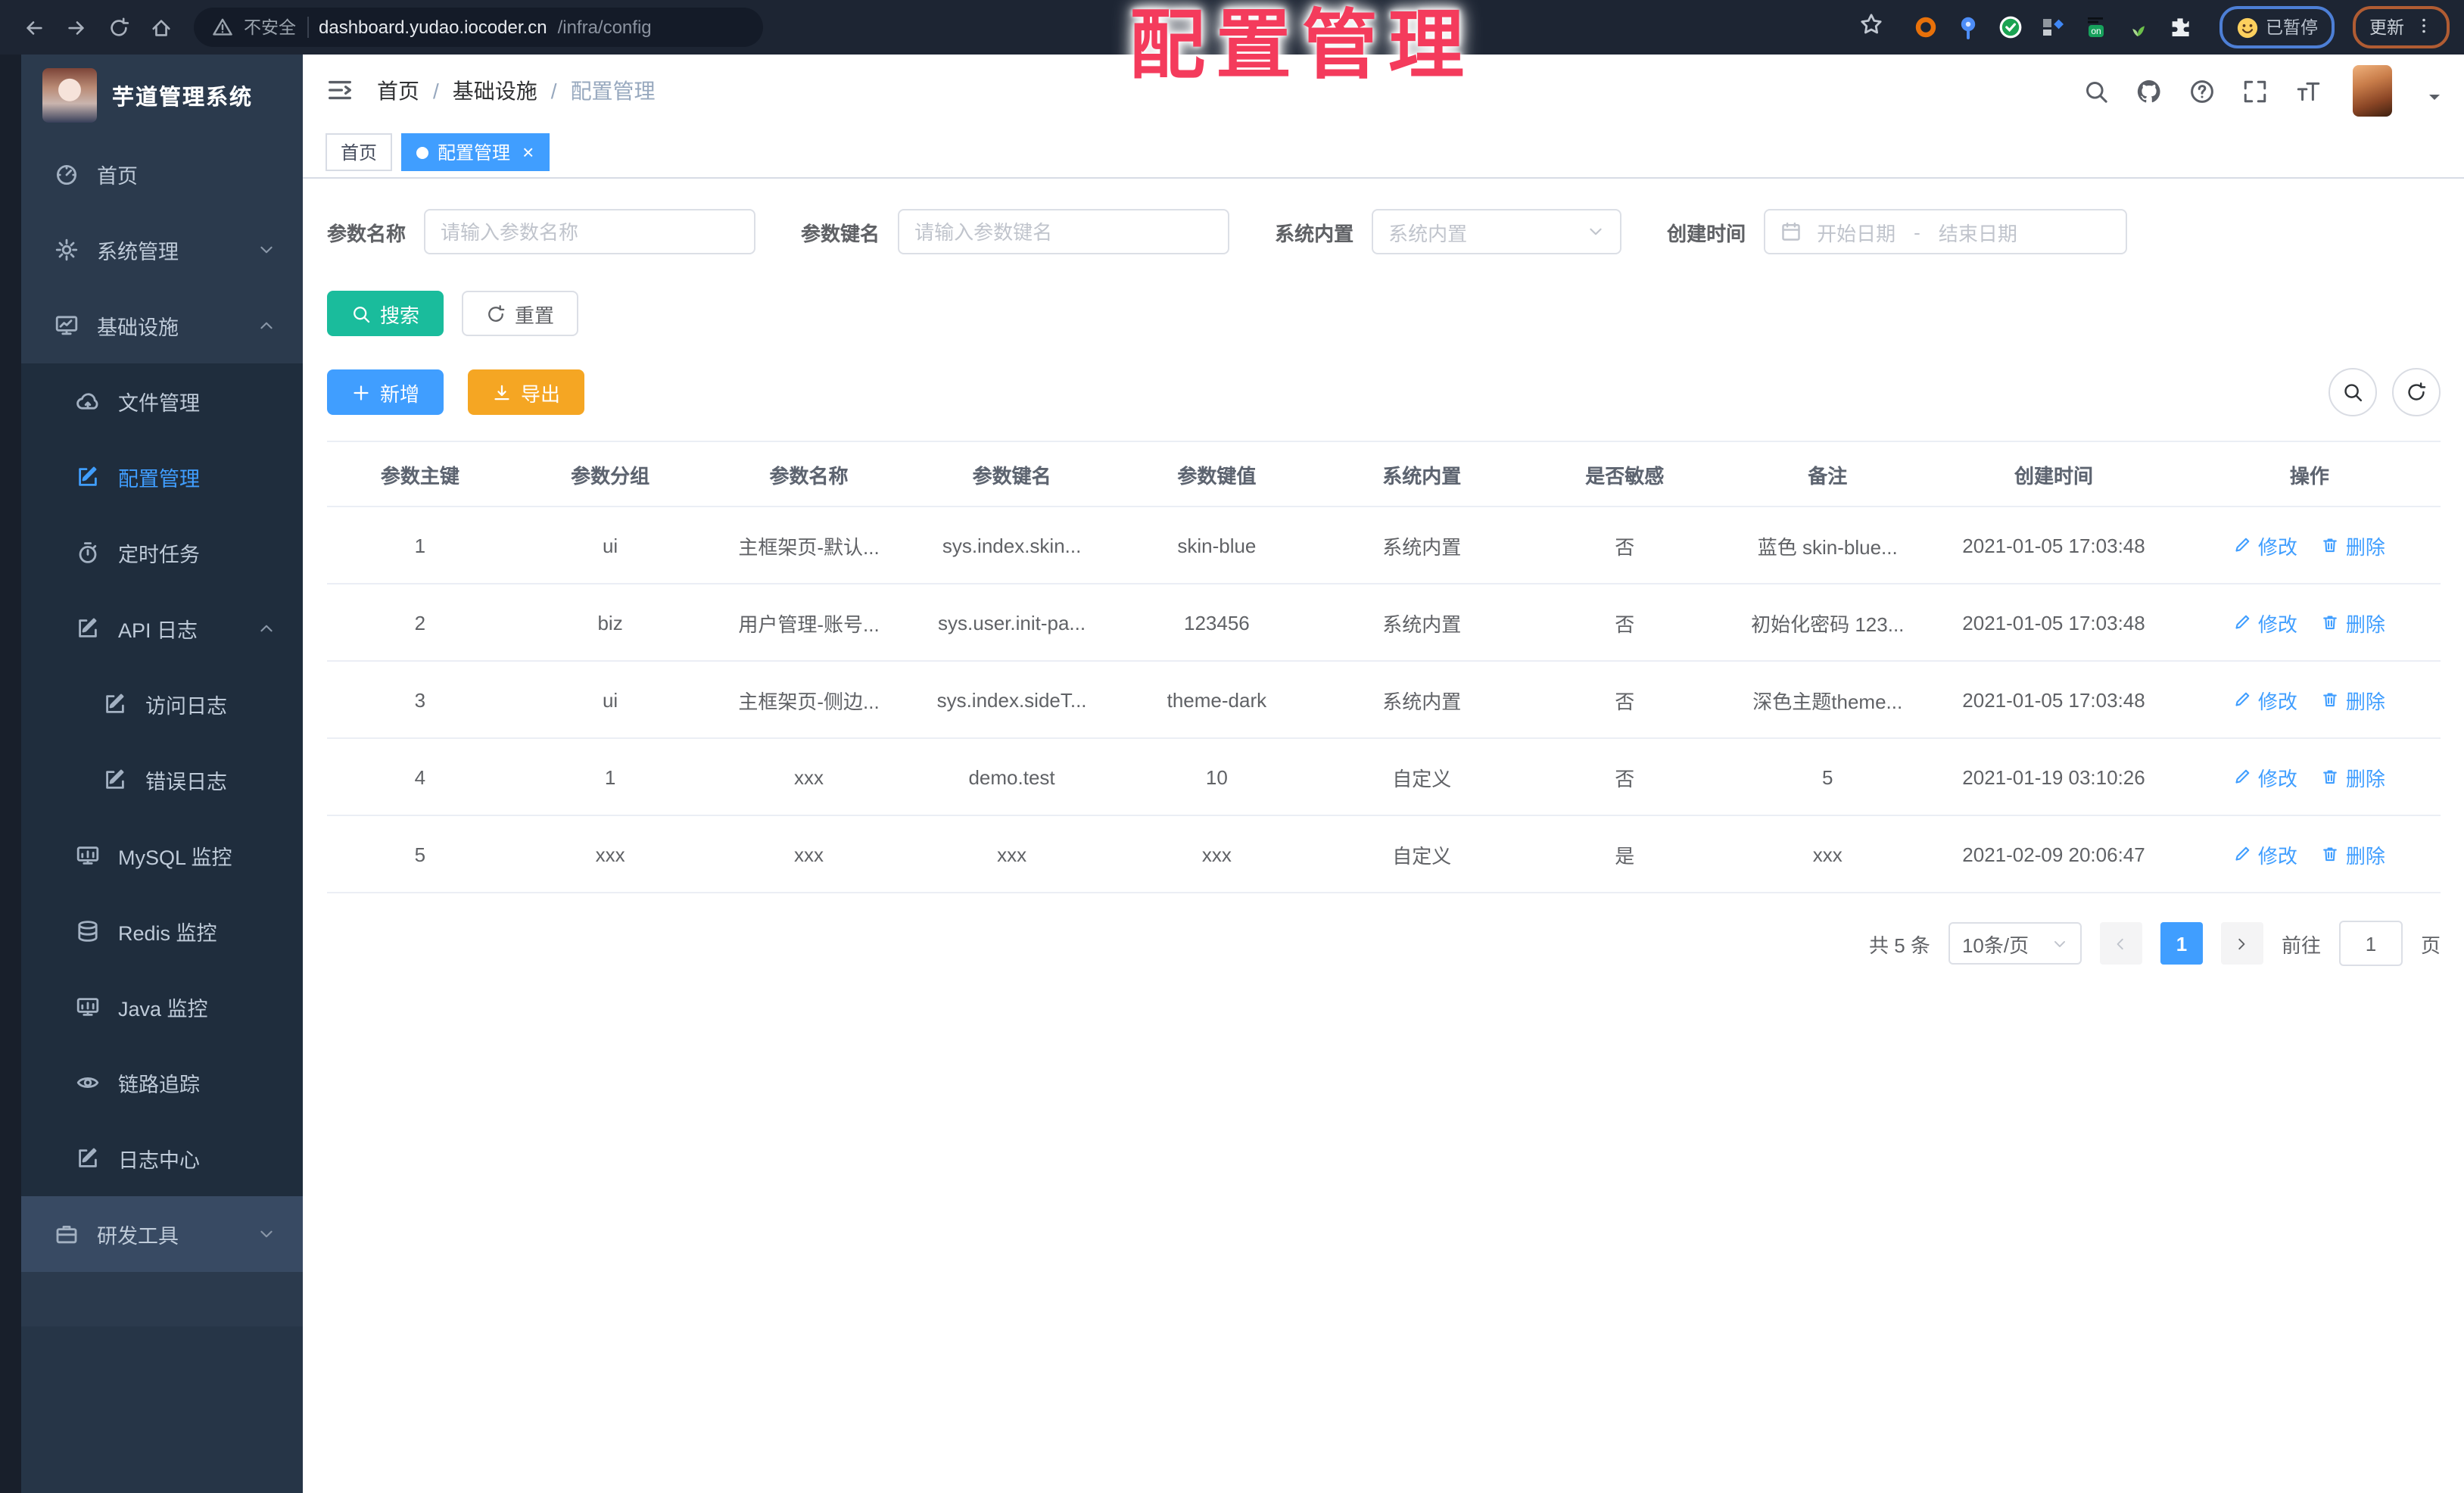 The image size is (2464, 1493). I want to click on github-icon, so click(2148, 90).